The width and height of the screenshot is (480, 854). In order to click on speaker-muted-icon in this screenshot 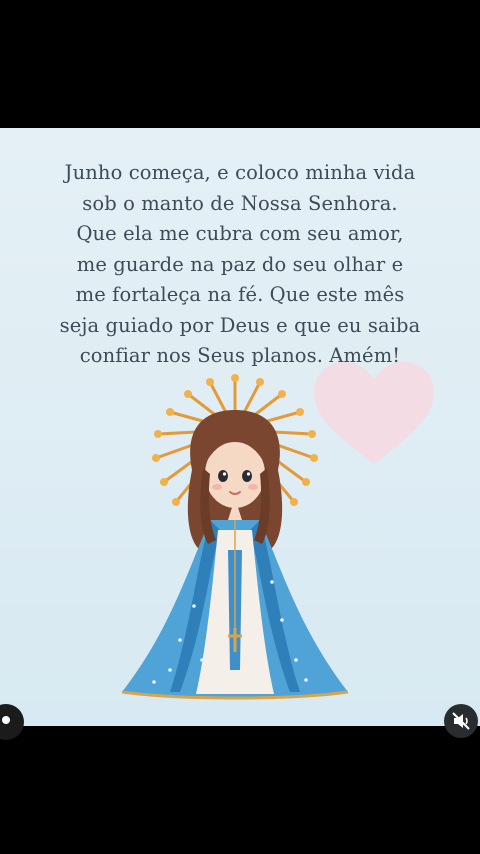, I will do `click(461, 721)`.